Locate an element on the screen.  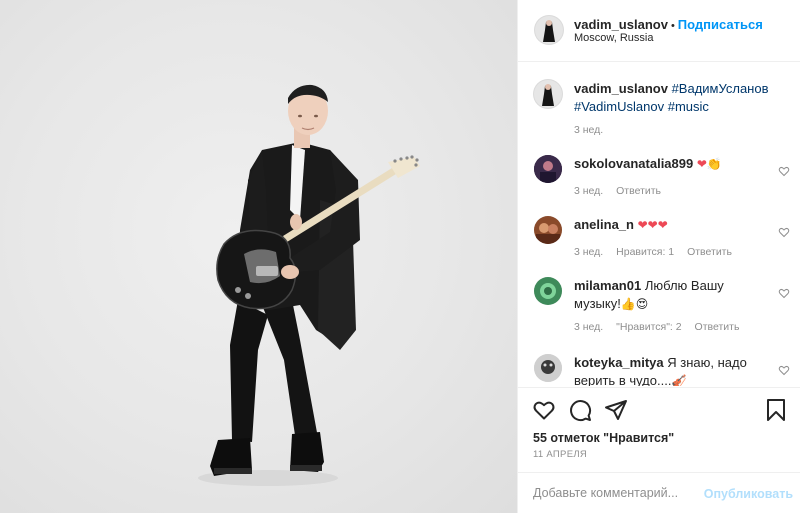
likes-count: 55 отметок "Нравится" is located at coordinates (603, 438).